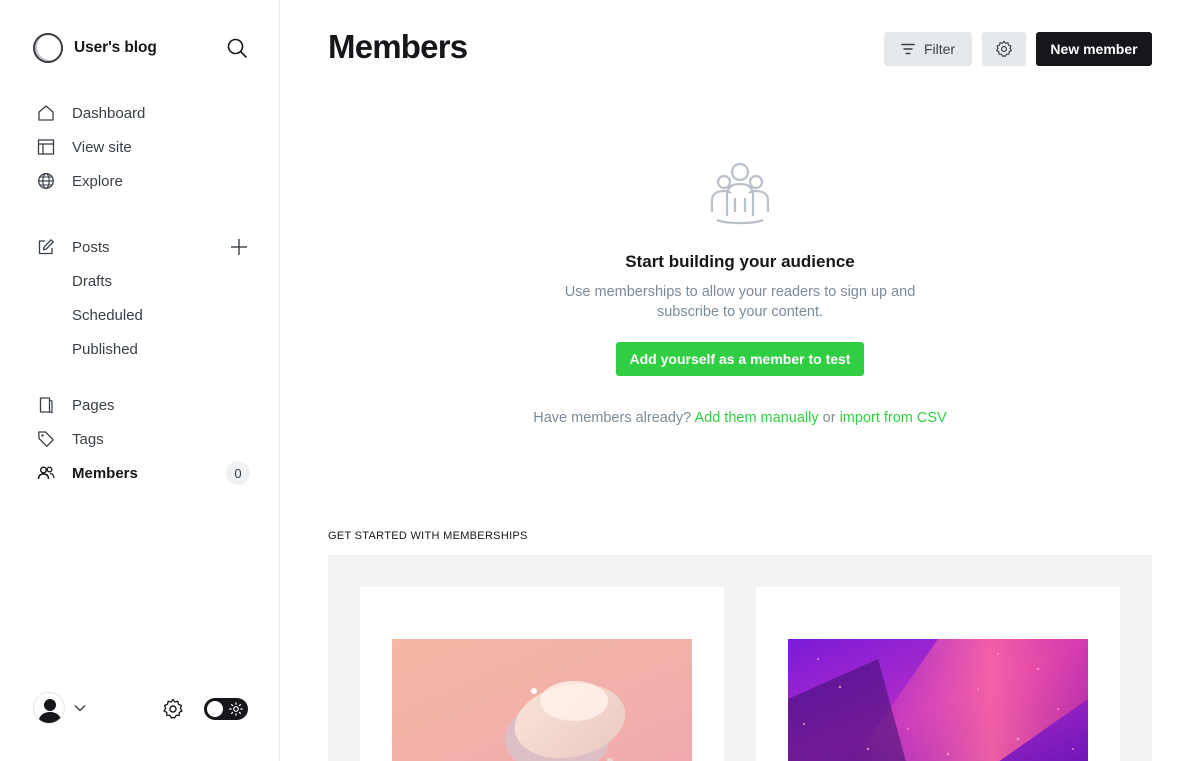  What do you see at coordinates (829, 418) in the screenshot?
I see `or-text: or` at bounding box center [829, 418].